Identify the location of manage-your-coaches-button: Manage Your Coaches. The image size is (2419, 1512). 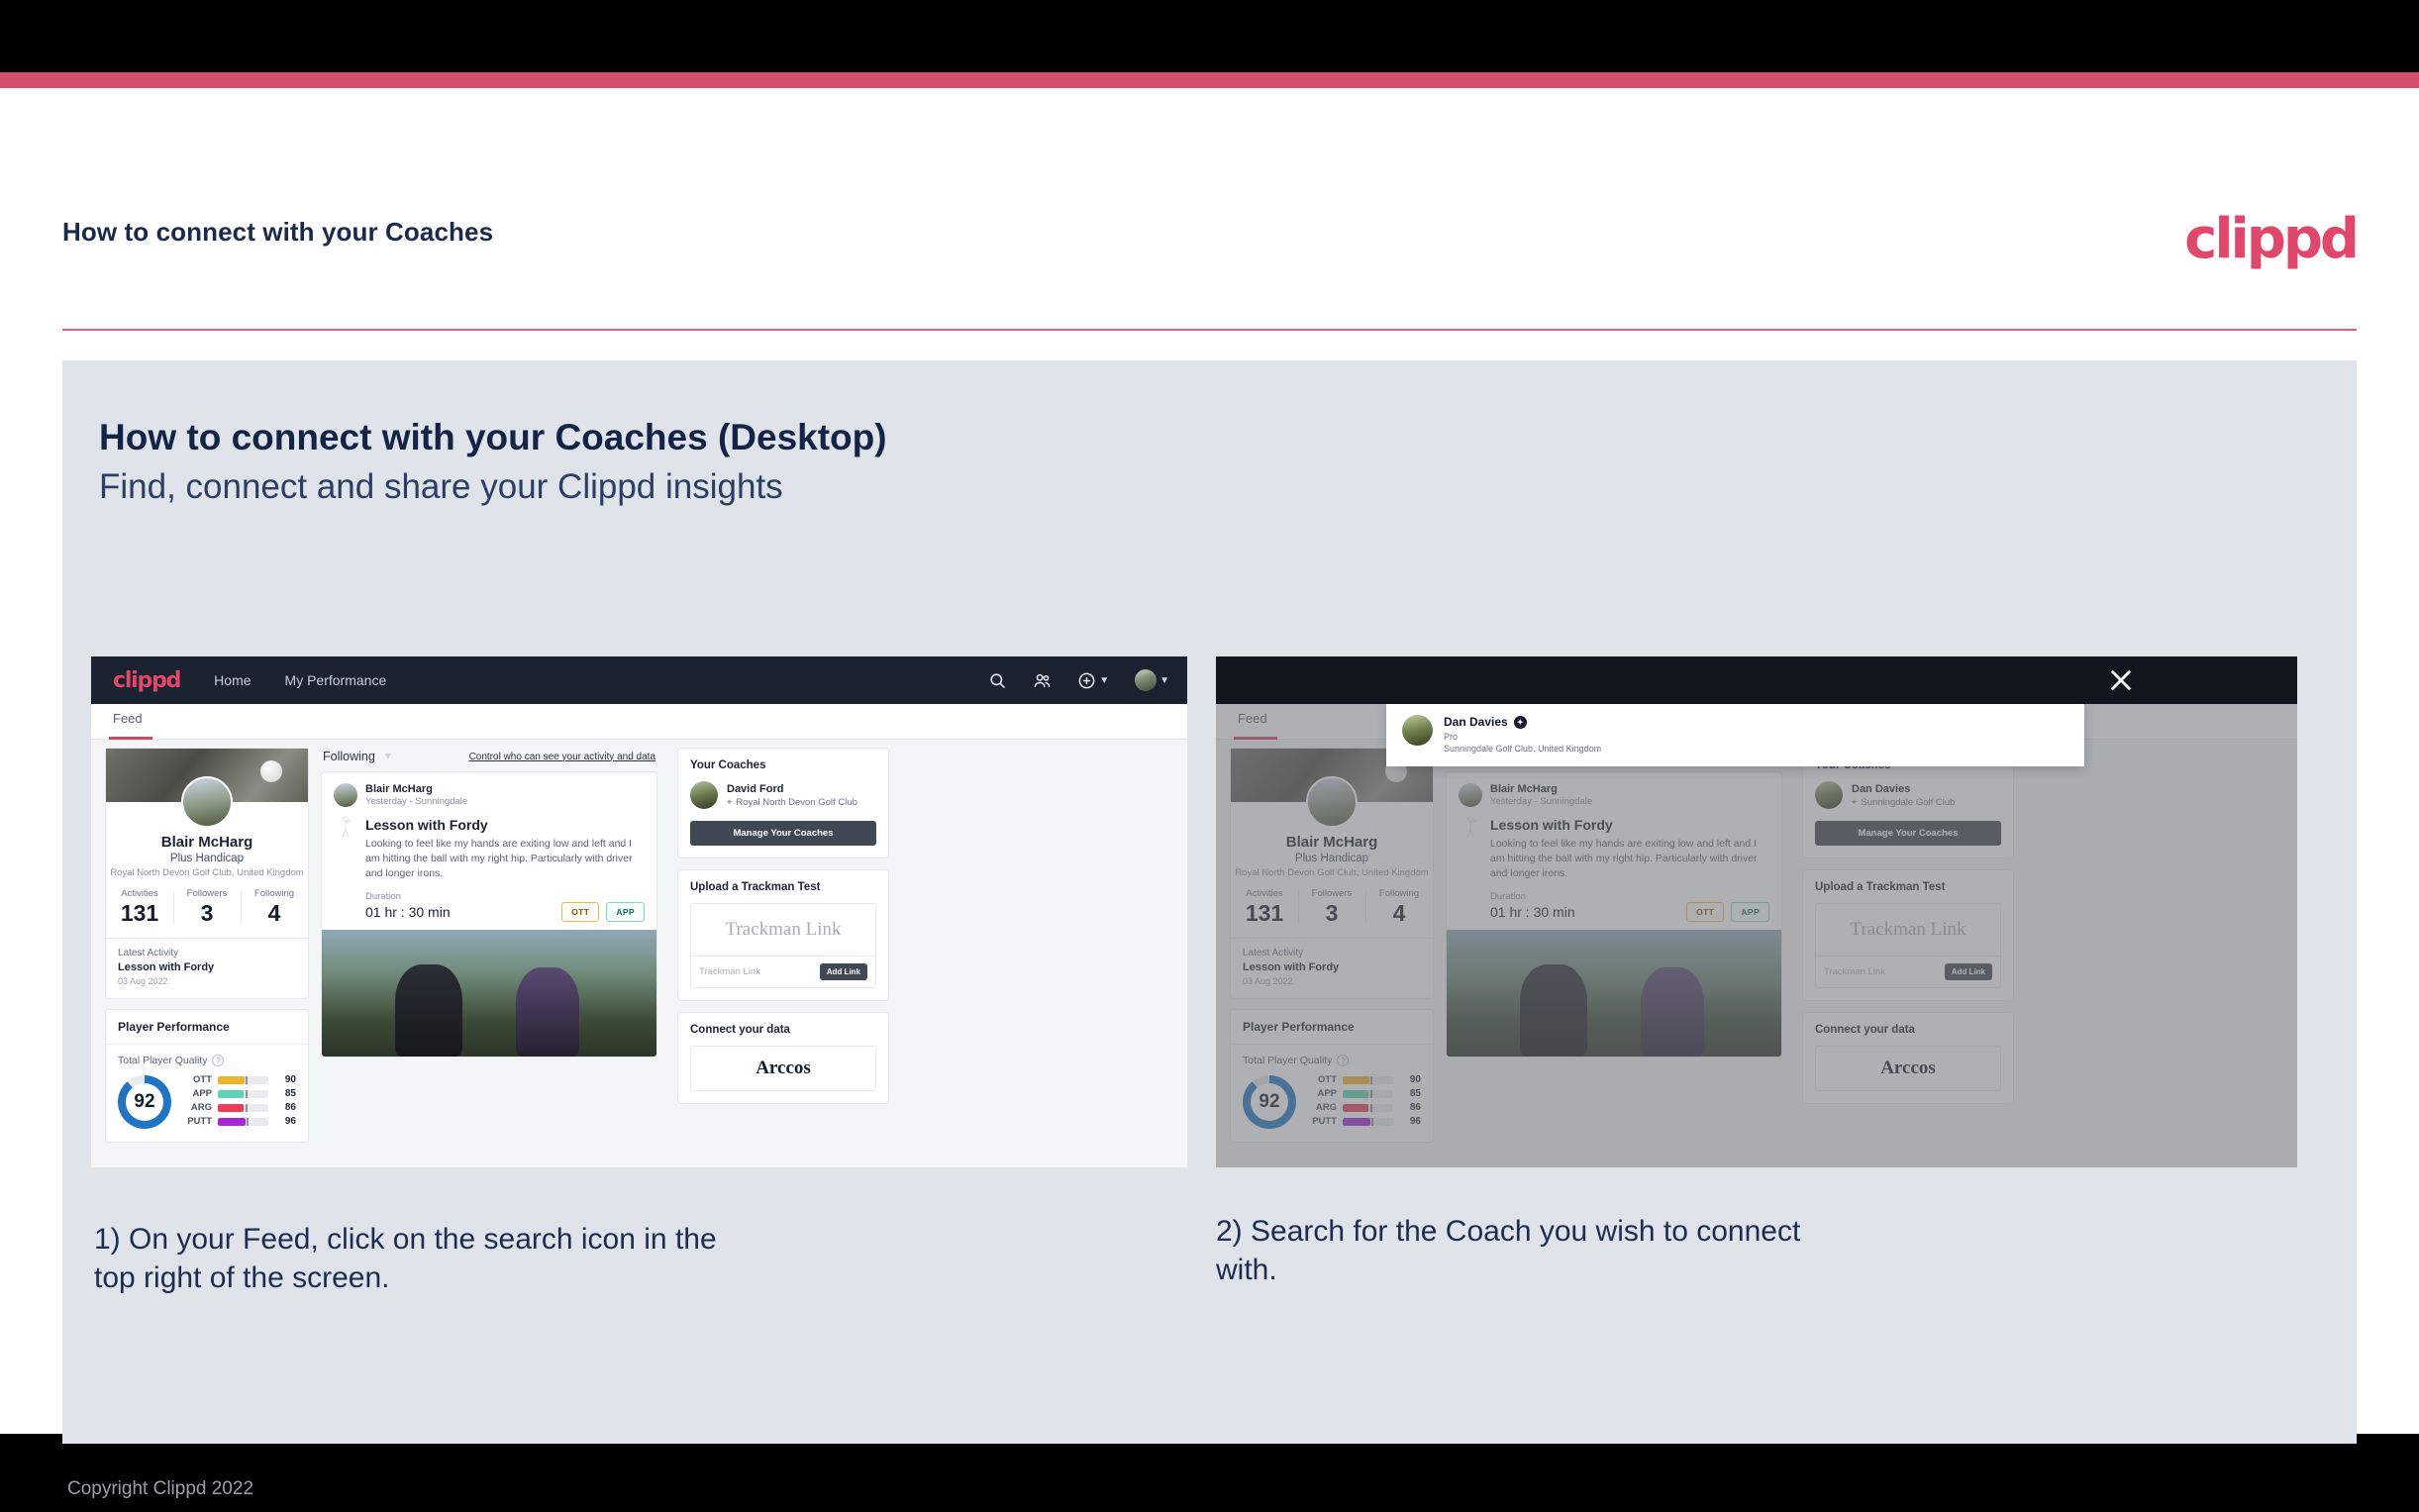
(783, 833).